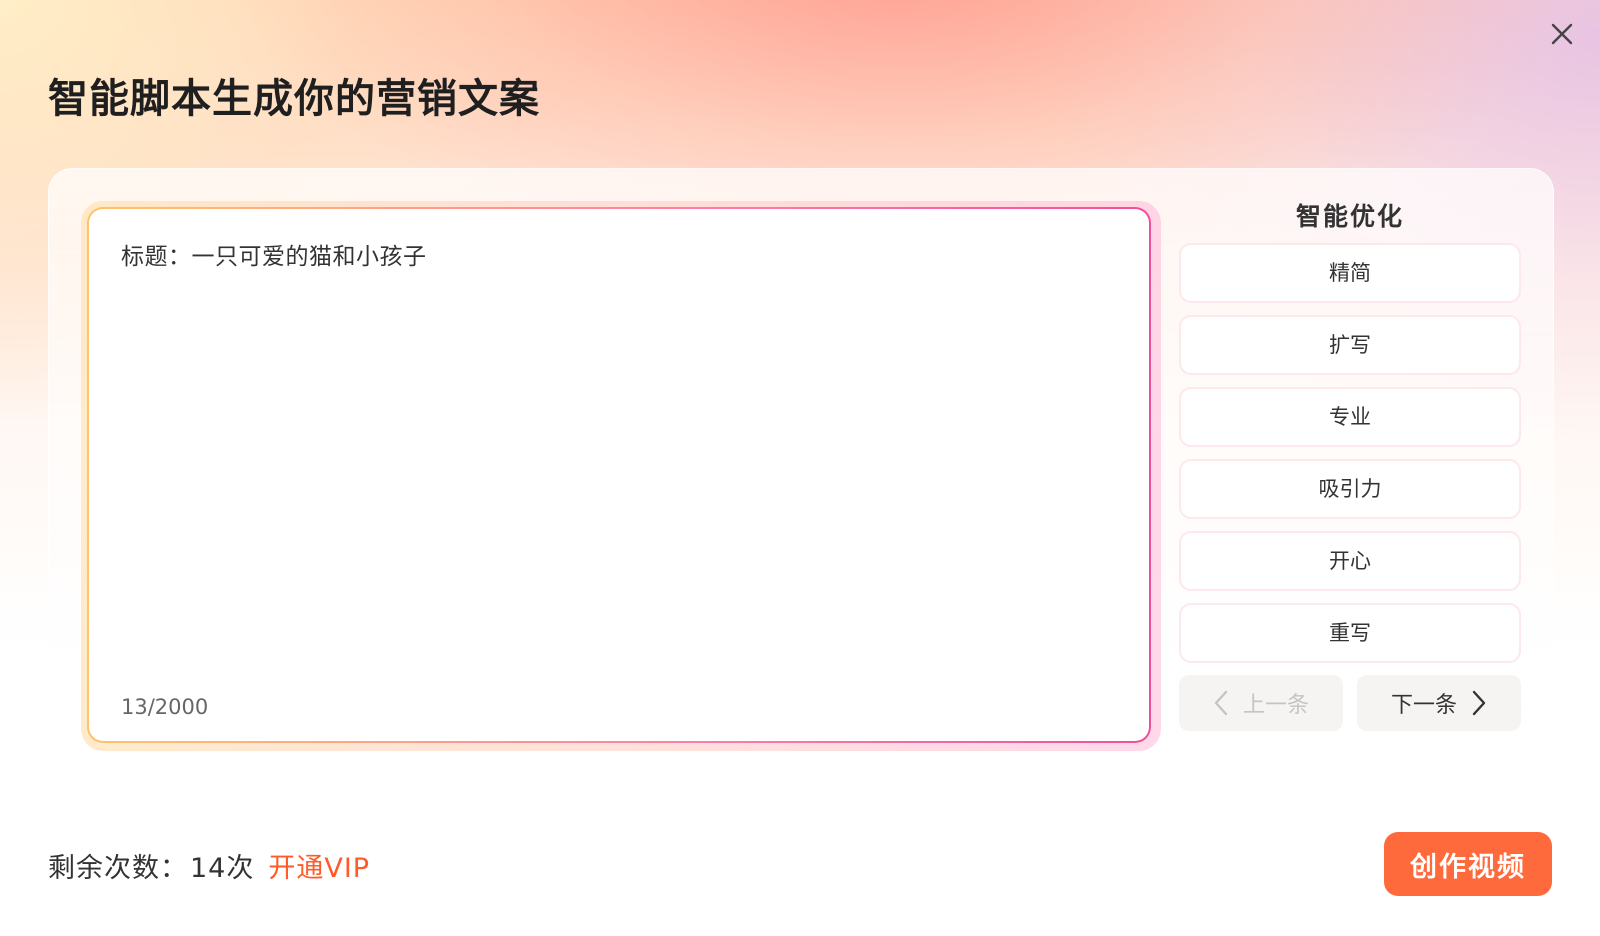 The image size is (1600, 936). Describe the element at coordinates (1350, 273) in the screenshot. I see `optimize-simplify-button: 精简` at that location.